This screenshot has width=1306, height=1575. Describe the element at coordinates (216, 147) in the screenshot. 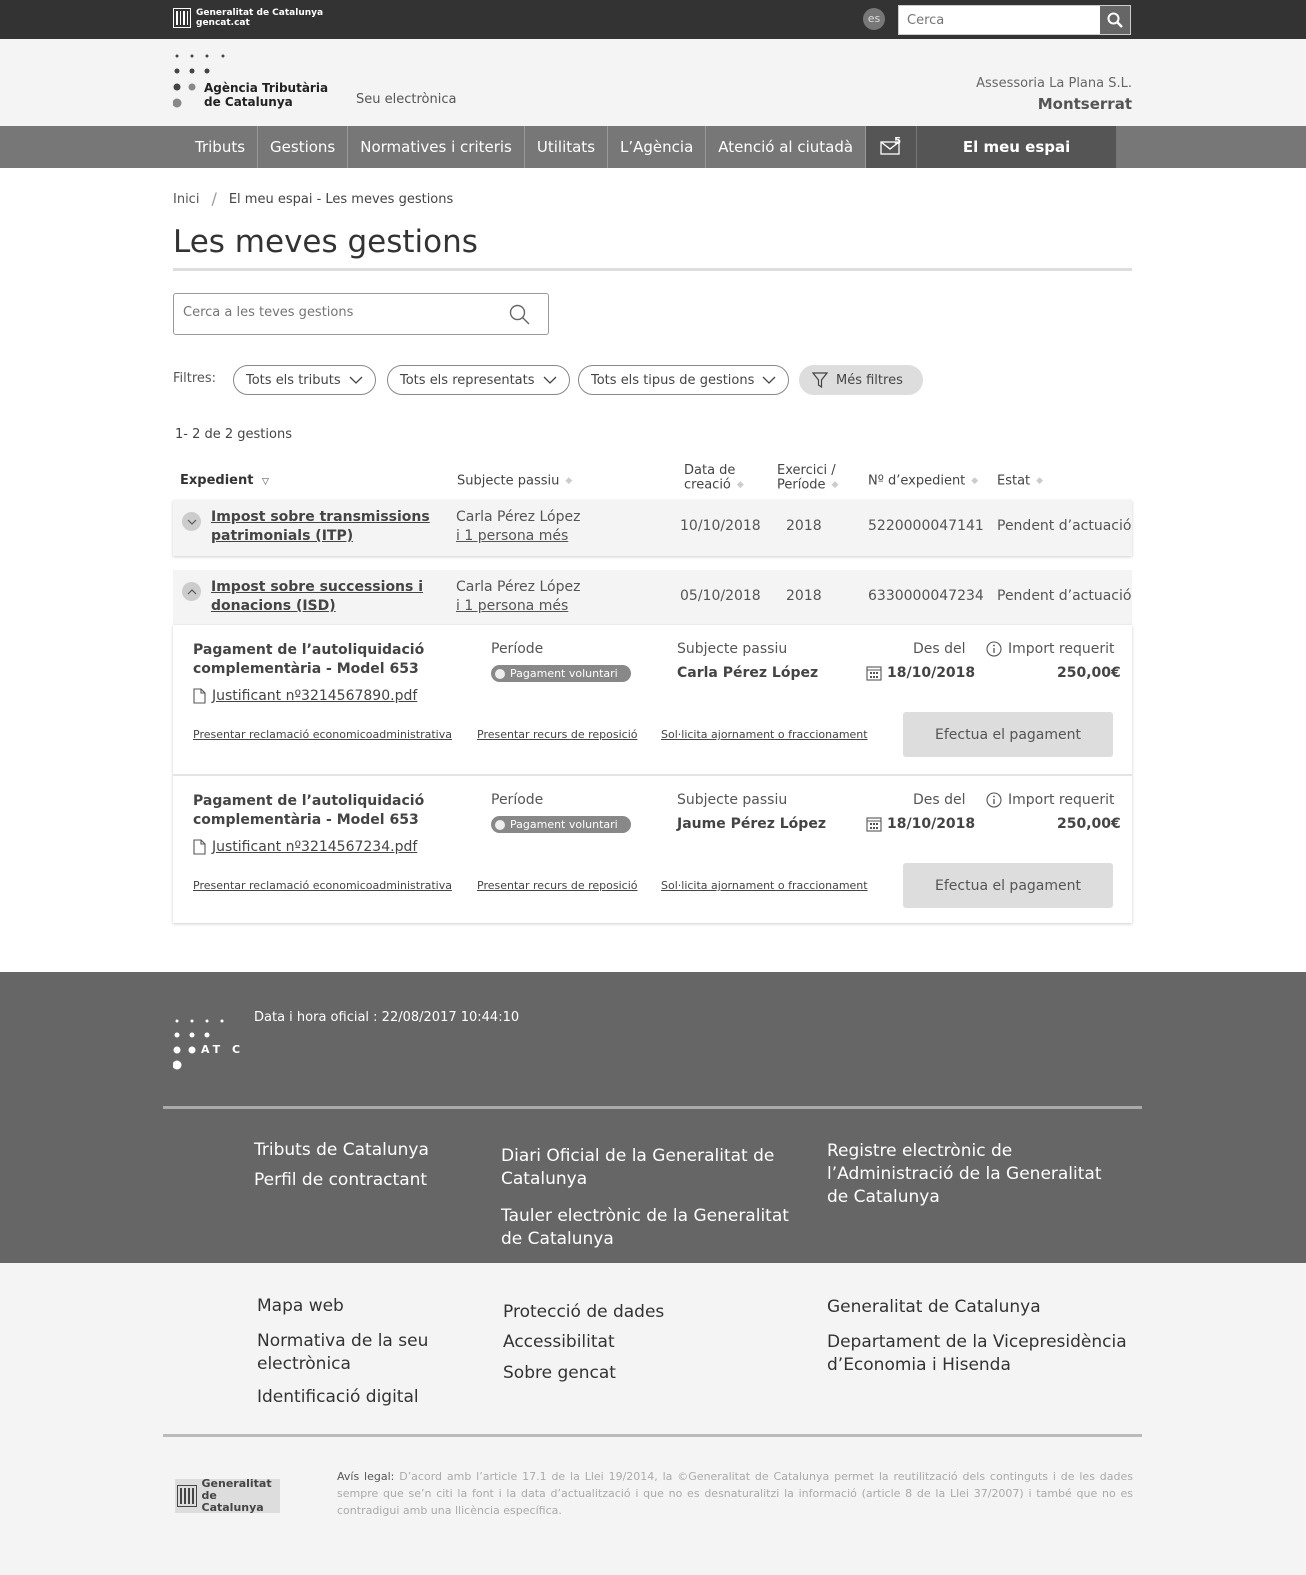

I see `nav-item-tributs: Tributs` at that location.